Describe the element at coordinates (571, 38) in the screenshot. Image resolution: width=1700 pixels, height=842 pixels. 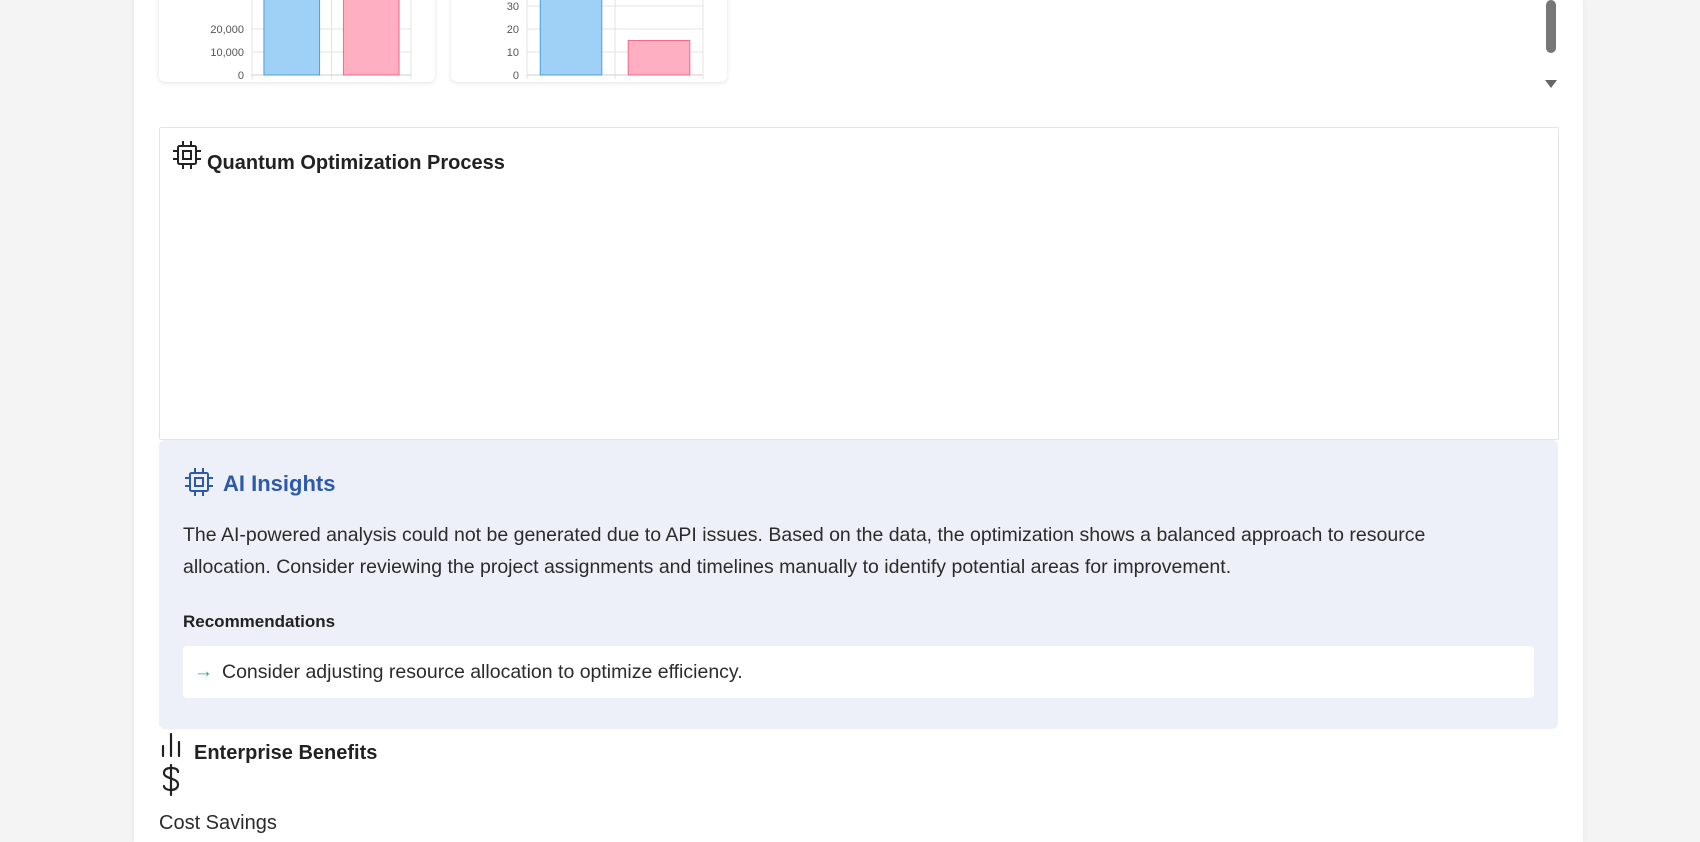
I see `bar-deadline` at that location.